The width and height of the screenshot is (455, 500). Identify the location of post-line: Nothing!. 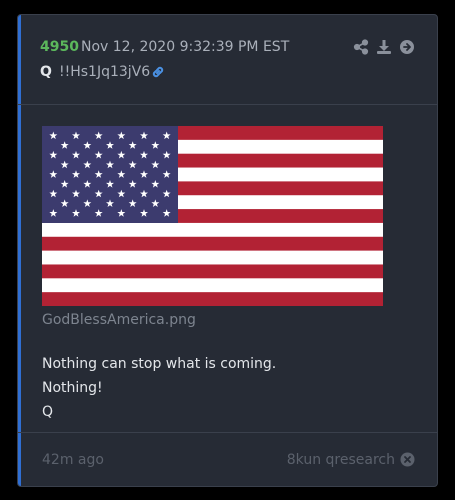
(72, 388).